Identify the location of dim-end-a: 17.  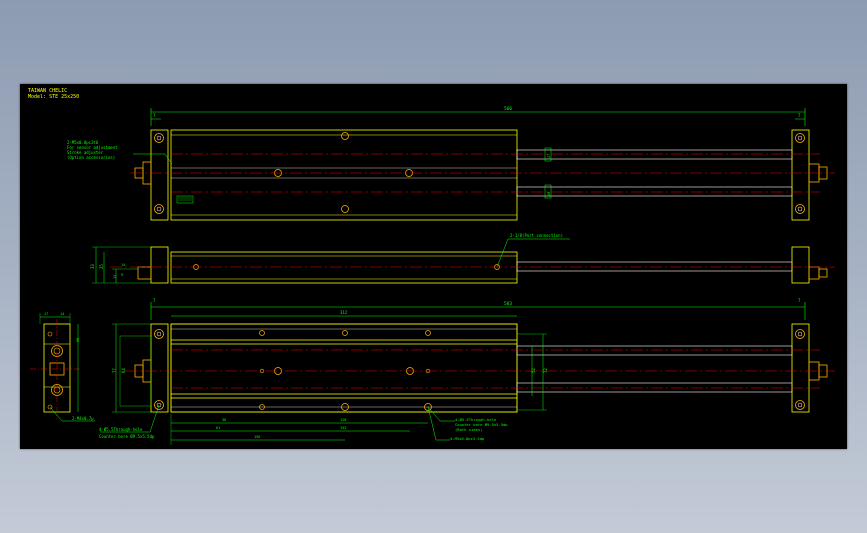
(46, 314).